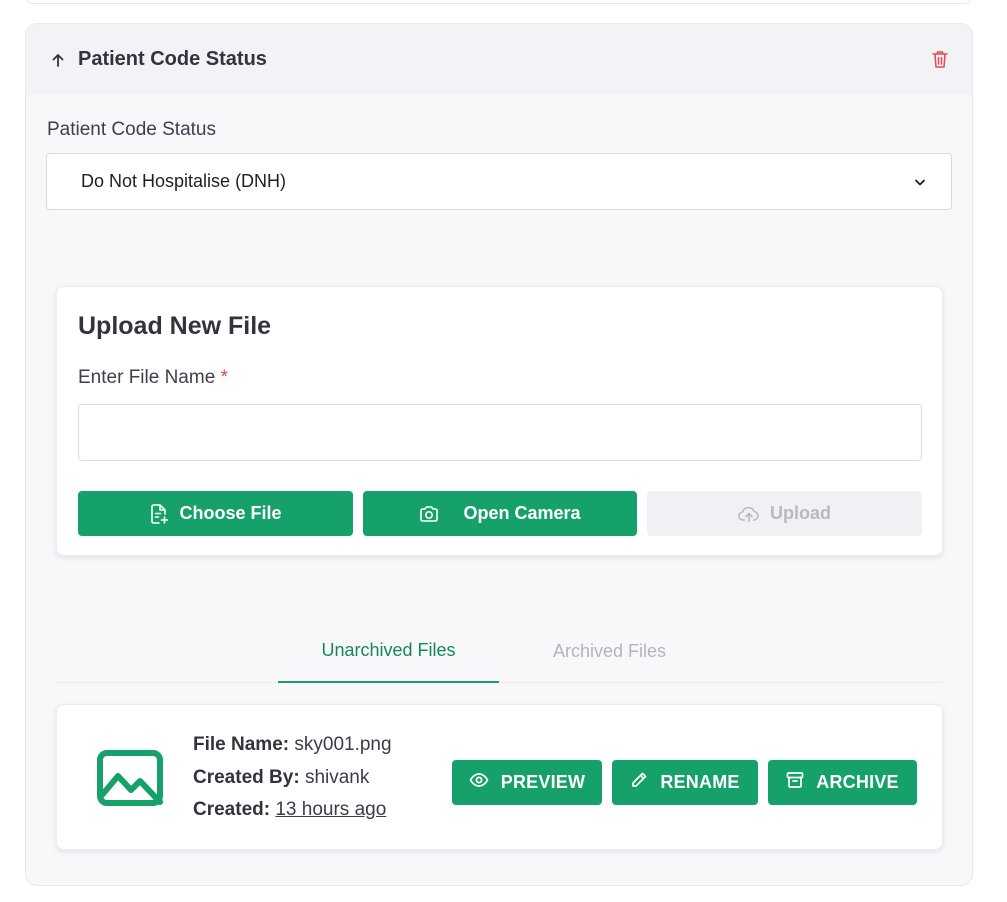 Image resolution: width=1007 pixels, height=902 pixels. I want to click on file-name-key: File Name:, so click(241, 744).